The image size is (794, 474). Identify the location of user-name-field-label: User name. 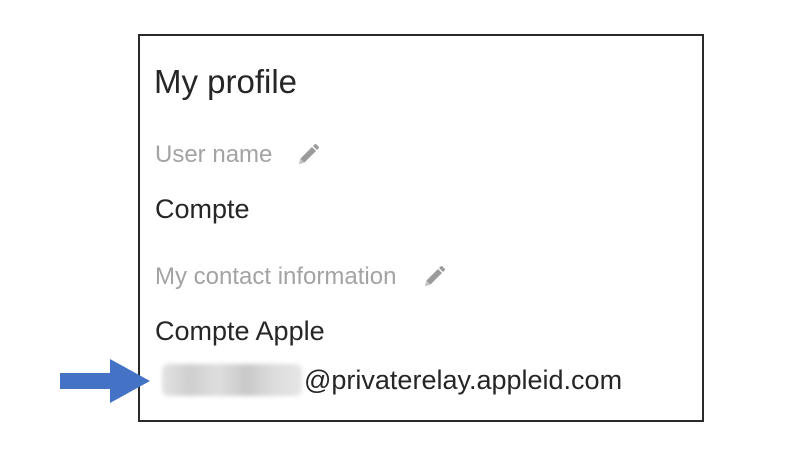
(237, 155).